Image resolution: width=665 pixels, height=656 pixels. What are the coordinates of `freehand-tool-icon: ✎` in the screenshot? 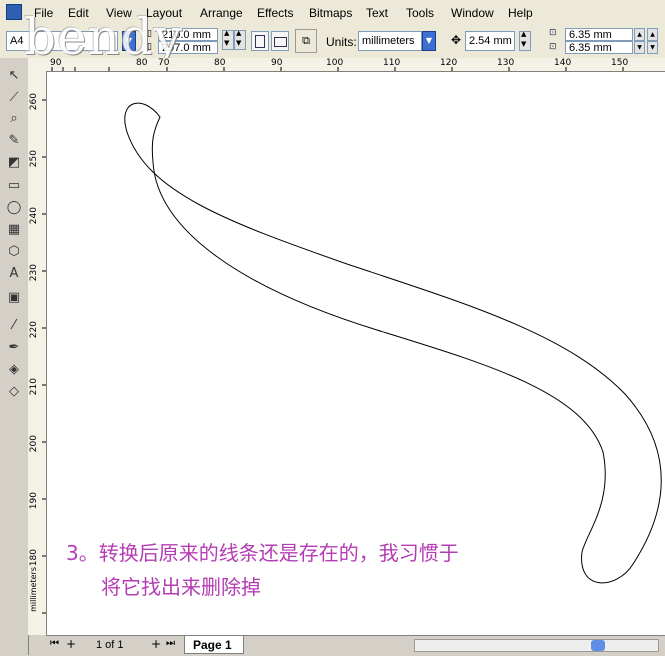 It's located at (14, 141).